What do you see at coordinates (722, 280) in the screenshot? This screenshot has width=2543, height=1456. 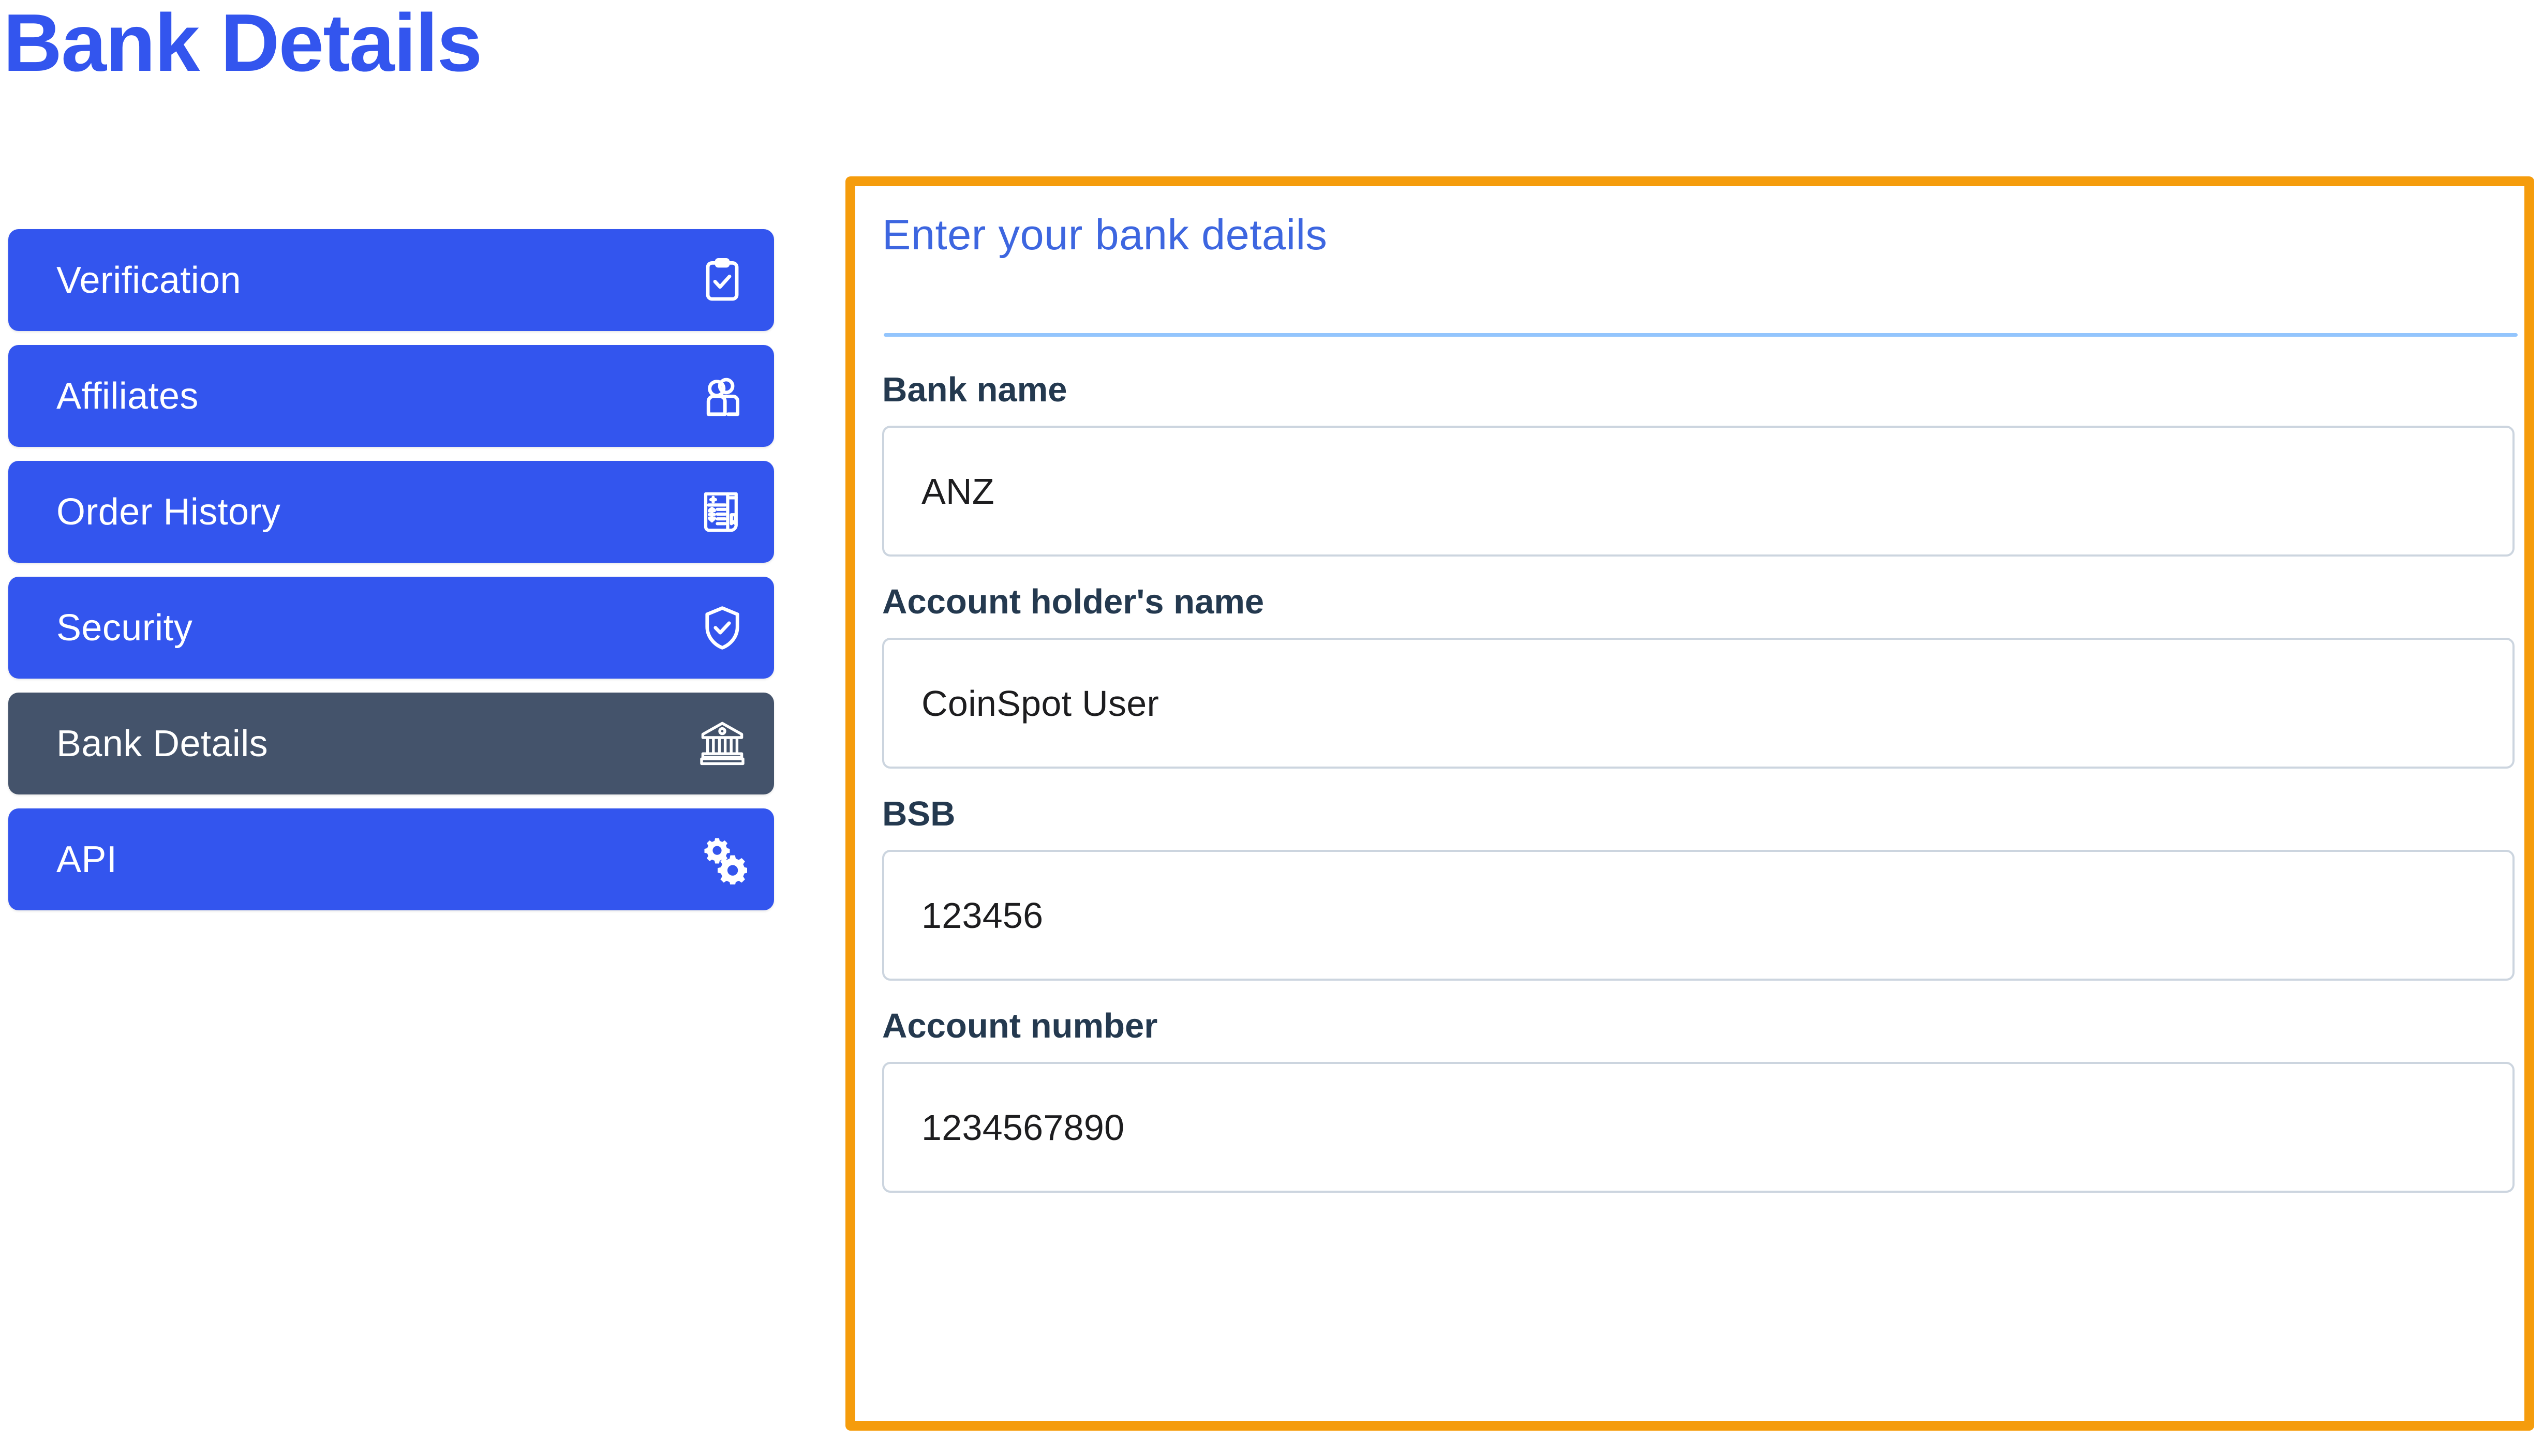 I see `clipboard-check-icon` at bounding box center [722, 280].